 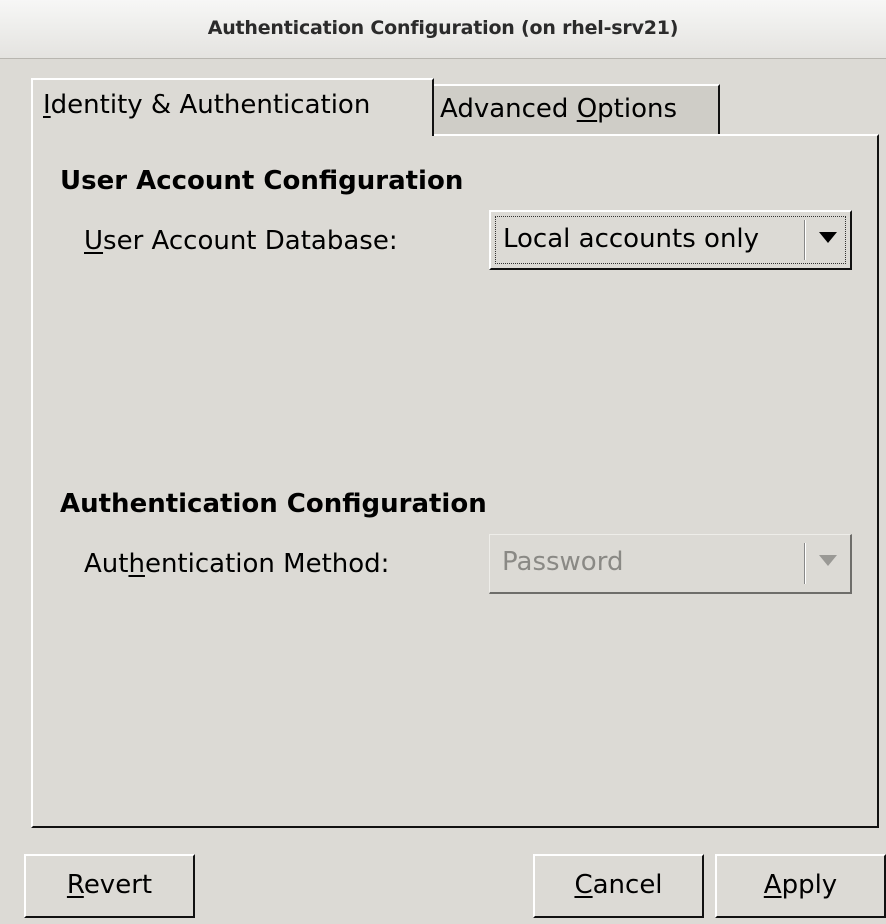 What do you see at coordinates (583, 885) in the screenshot?
I see `button-mnemonic: C` at bounding box center [583, 885].